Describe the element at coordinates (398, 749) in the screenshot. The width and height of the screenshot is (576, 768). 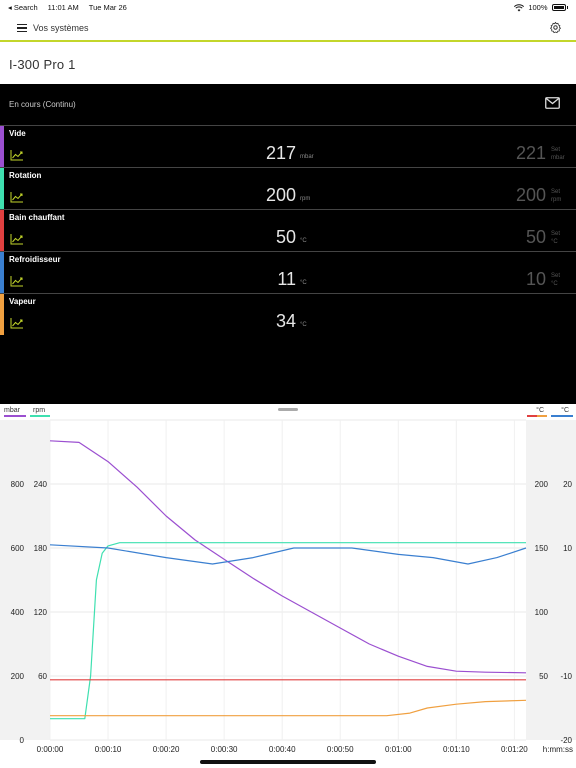
I see `tick-label-time: 0:01:00` at that location.